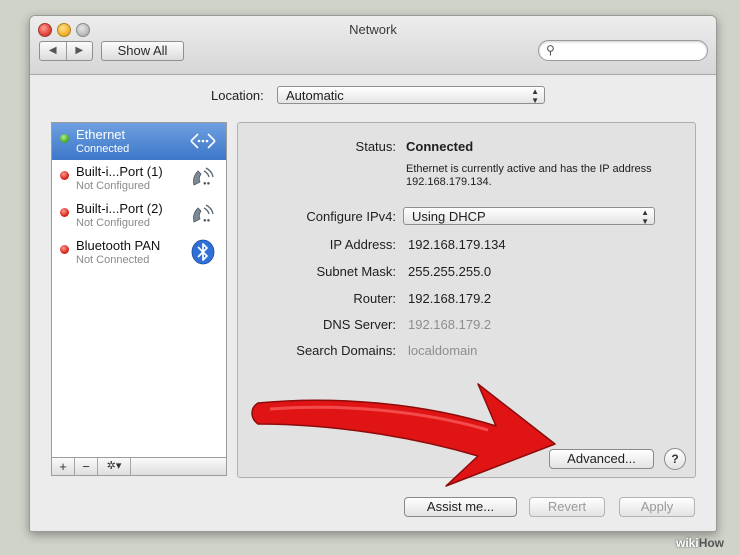 The width and height of the screenshot is (740, 555). Describe the element at coordinates (64, 138) in the screenshot. I see `status-indicator-green` at that location.